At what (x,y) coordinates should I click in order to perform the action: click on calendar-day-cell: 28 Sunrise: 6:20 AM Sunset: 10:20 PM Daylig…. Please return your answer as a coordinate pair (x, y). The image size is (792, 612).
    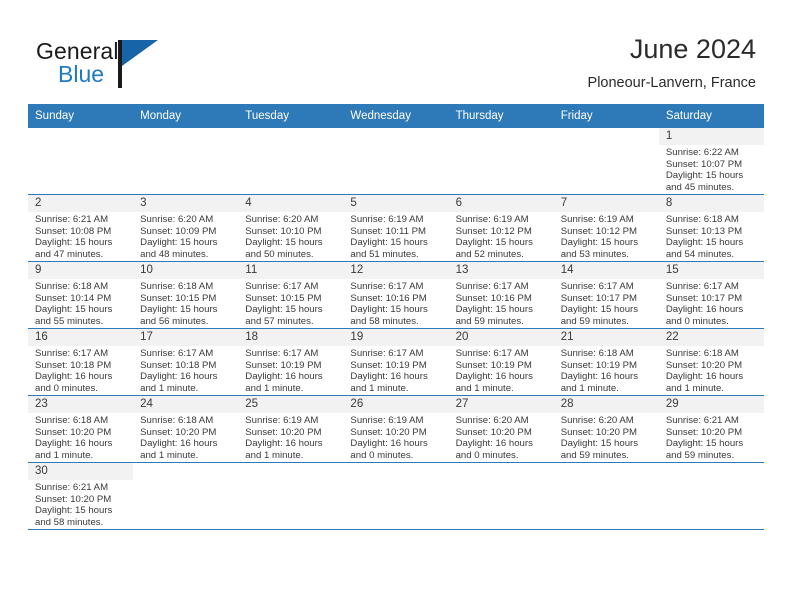
    Looking at the image, I should click on (606, 429).